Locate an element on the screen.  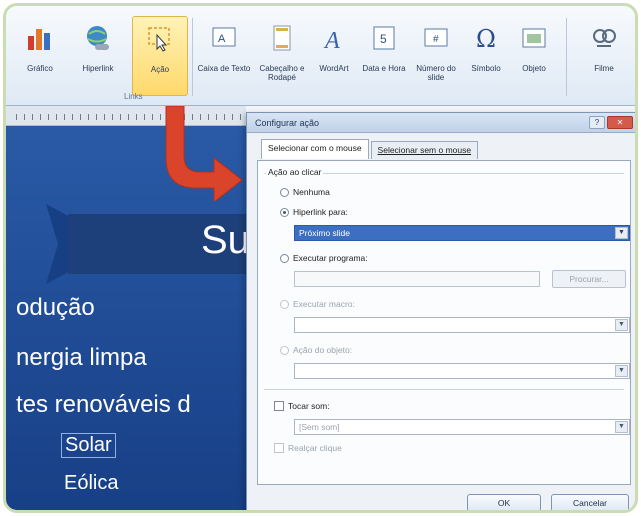
textbox-button: A Caixa de Texto is located at coordinates (224, 56).